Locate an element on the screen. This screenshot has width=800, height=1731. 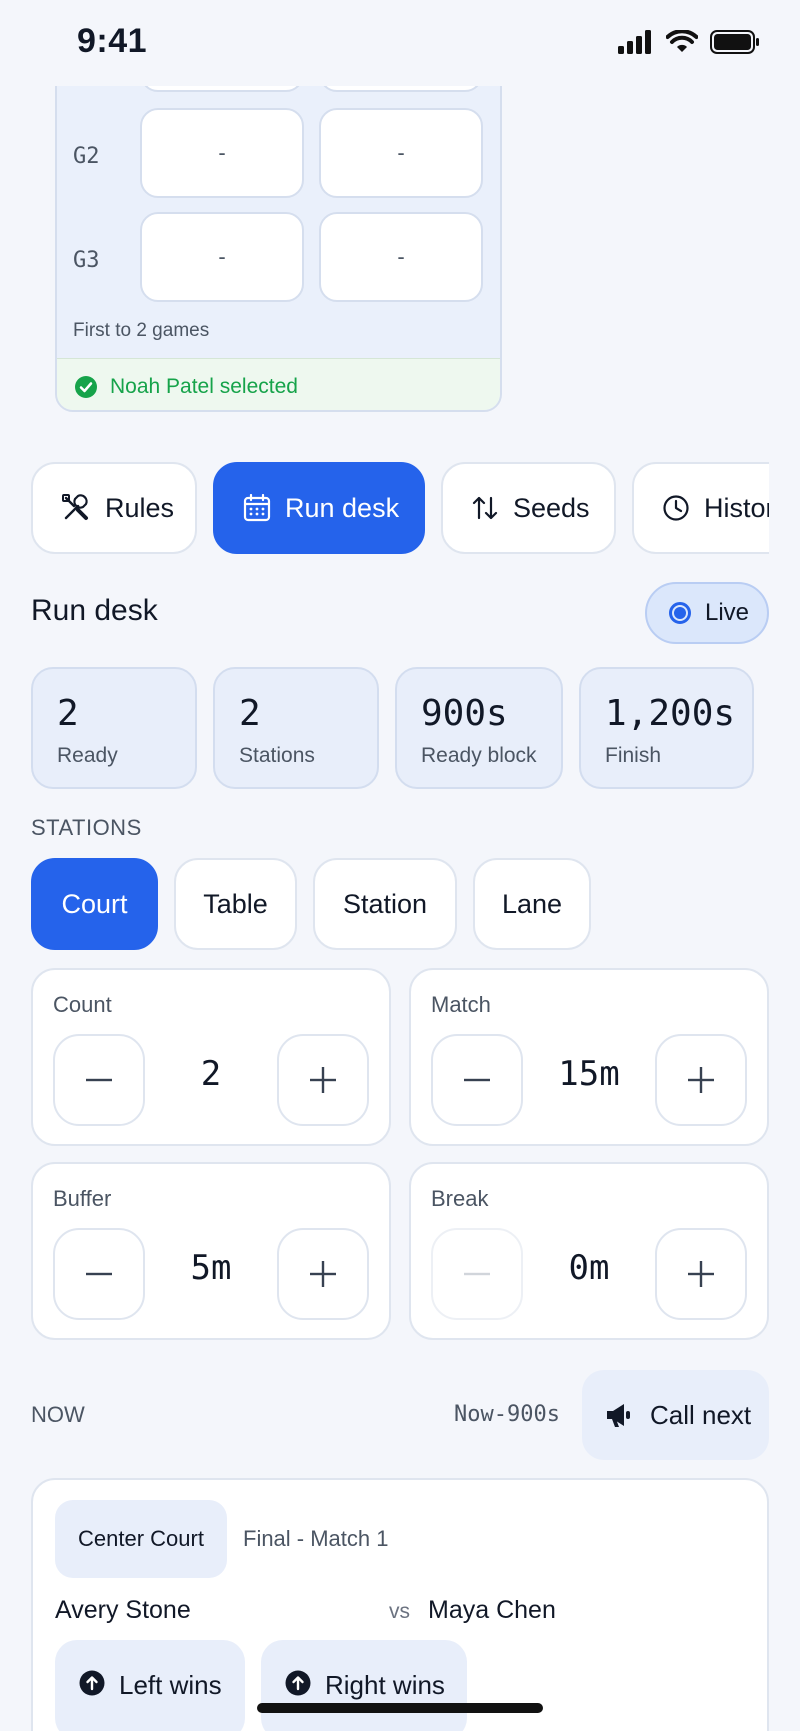
player-left: Avery Stone is located at coordinates (123, 1610).